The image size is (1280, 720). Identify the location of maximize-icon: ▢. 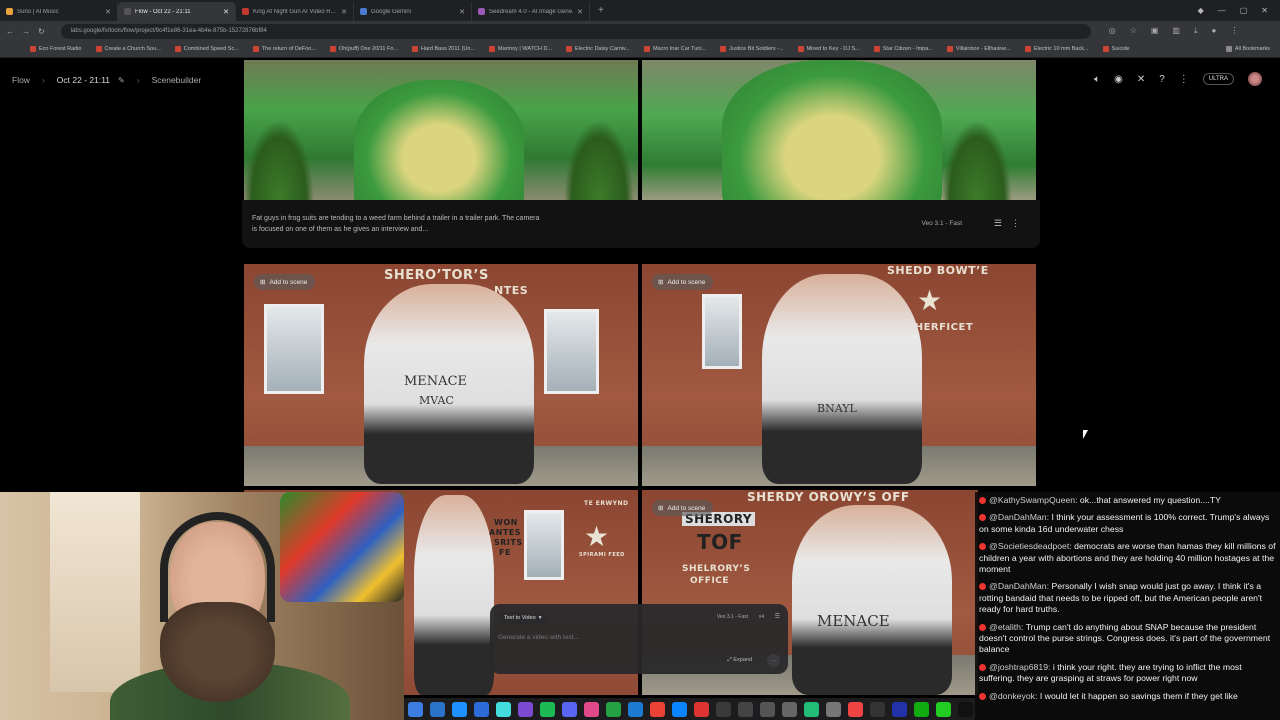
(1244, 10).